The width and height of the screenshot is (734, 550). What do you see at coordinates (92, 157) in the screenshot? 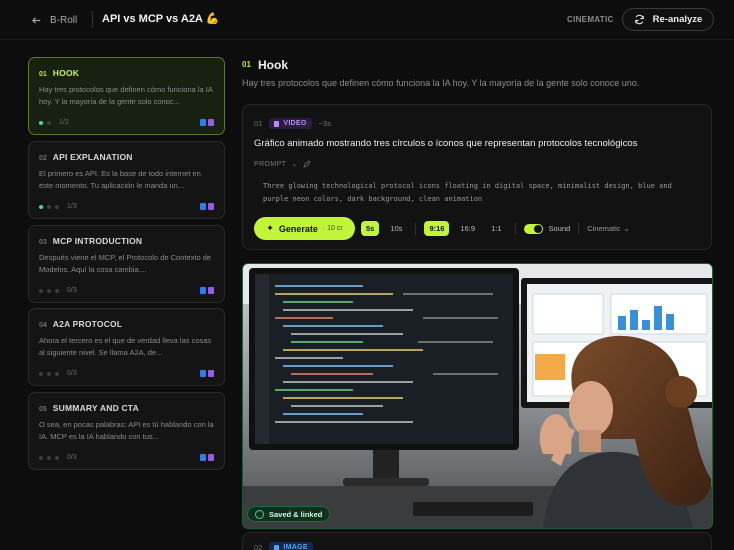
I see `section-title: API EXPLANATION` at bounding box center [92, 157].